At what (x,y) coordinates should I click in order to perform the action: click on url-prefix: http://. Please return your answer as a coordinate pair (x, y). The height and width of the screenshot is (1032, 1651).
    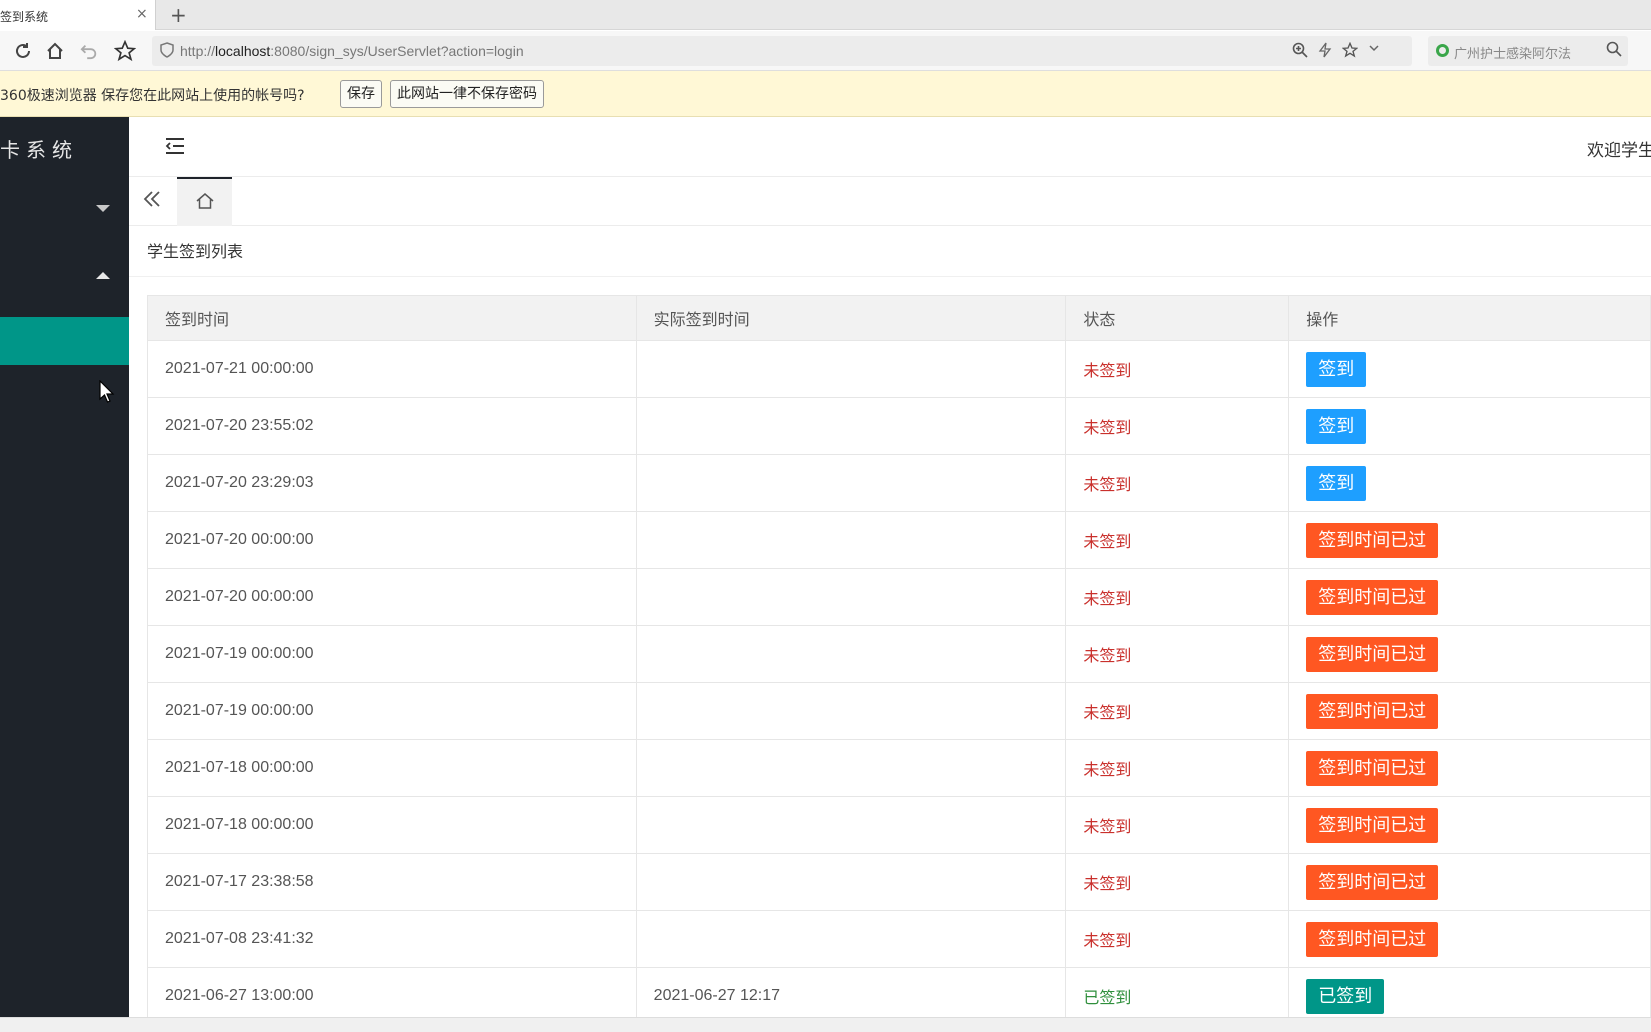
    Looking at the image, I should click on (198, 51).